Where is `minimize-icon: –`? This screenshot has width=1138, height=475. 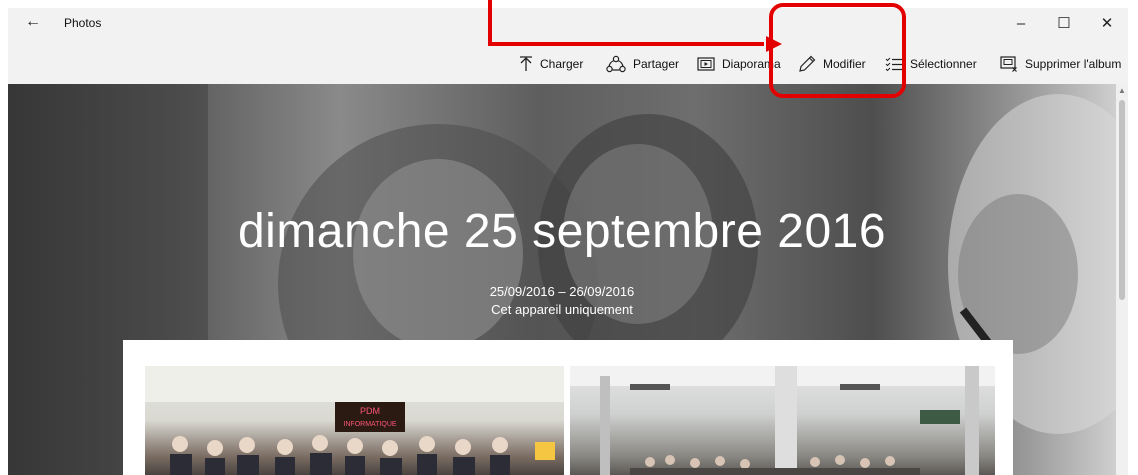
minimize-icon: – is located at coordinates (1021, 24).